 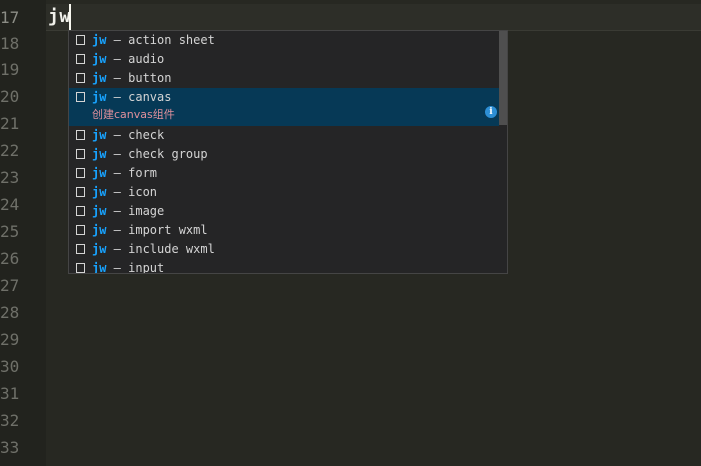 What do you see at coordinates (10, 43) in the screenshot?
I see `line-number: 18` at bounding box center [10, 43].